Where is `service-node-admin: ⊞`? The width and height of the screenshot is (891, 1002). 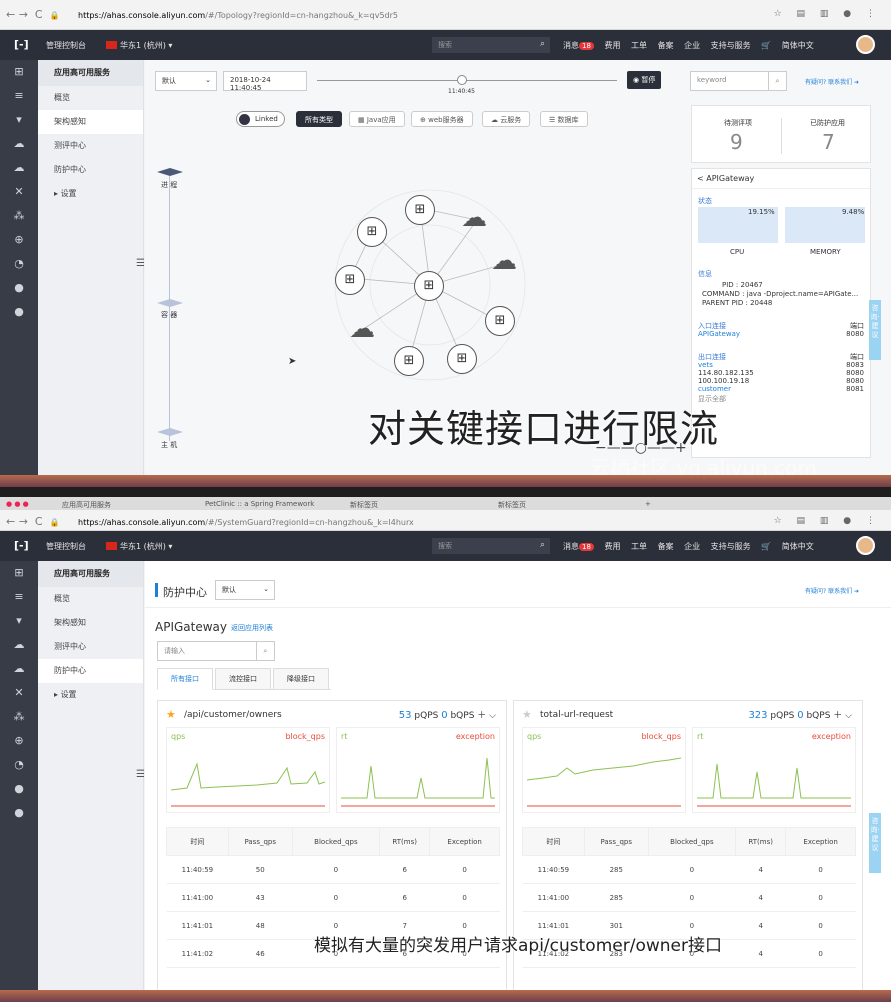
service-node-admin: ⊞ is located at coordinates (500, 321).